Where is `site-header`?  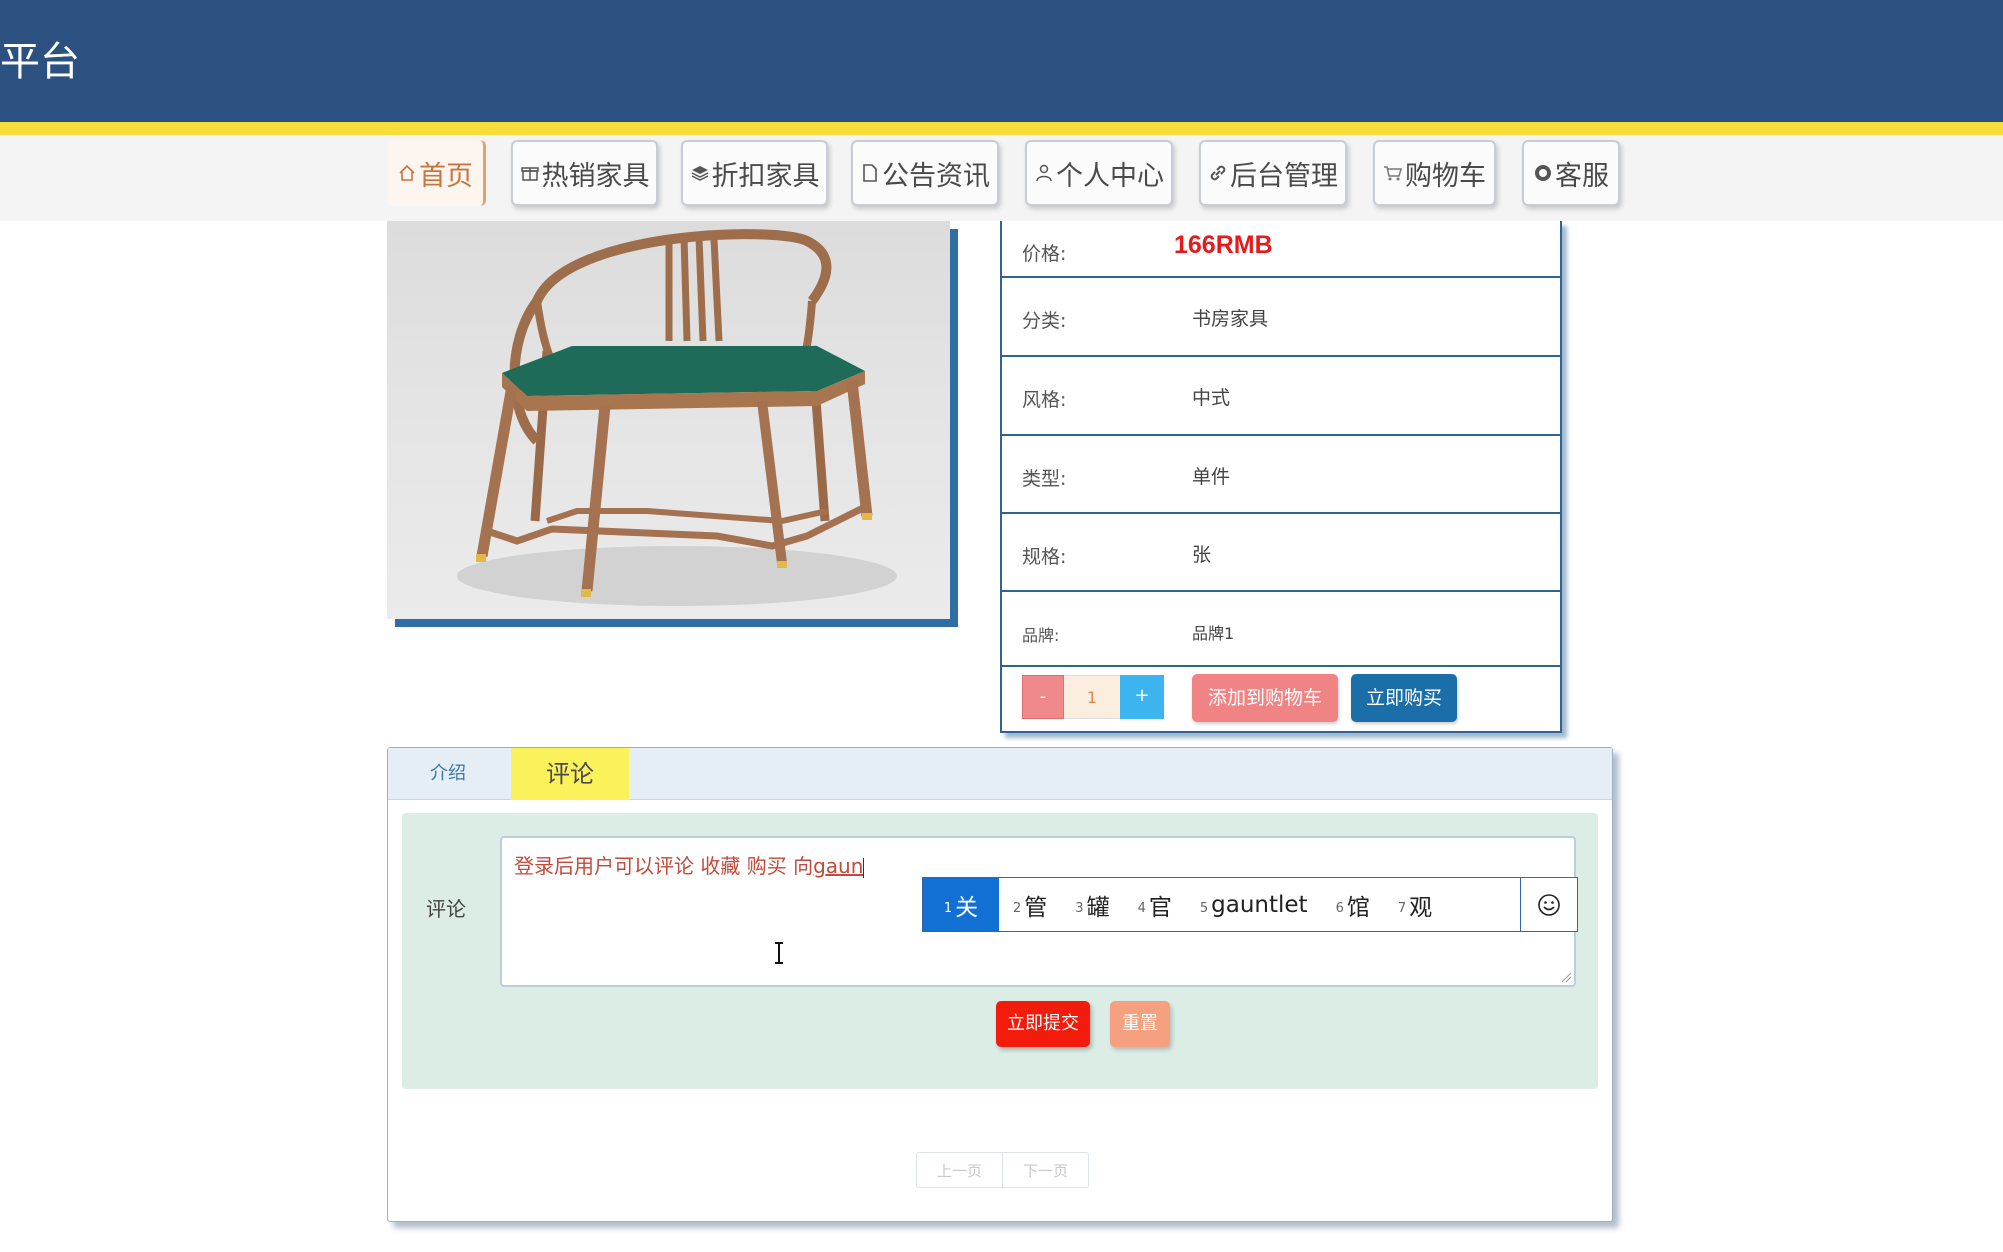
site-header is located at coordinates (1001, 62).